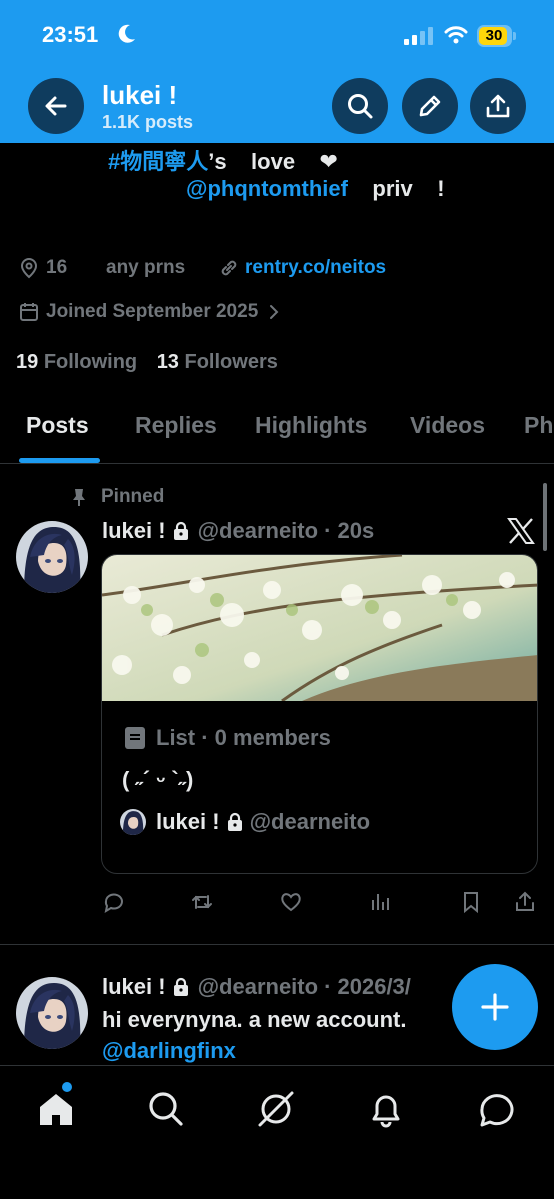 Image resolution: width=554 pixels, height=1199 pixels. What do you see at coordinates (126, 33) in the screenshot?
I see `moon-icon` at bounding box center [126, 33].